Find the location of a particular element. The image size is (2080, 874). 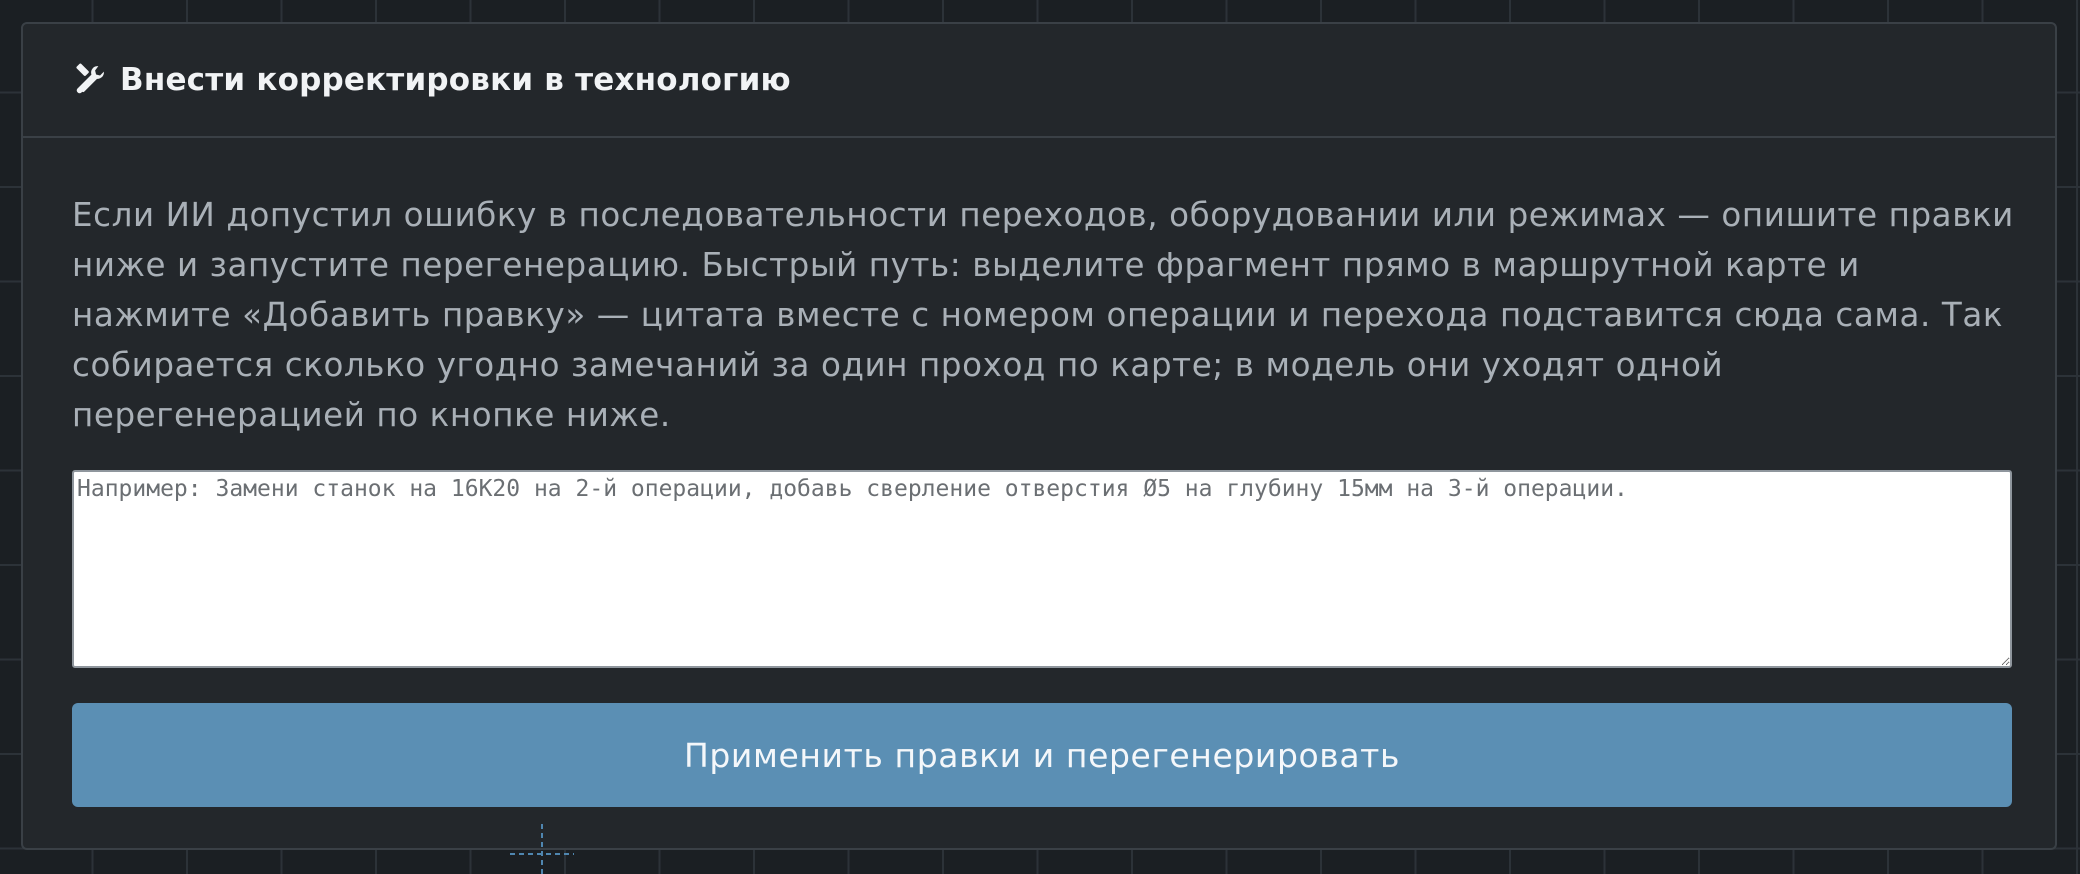

panel-header: Внести корректировки в технологию is located at coordinates (1039, 81).